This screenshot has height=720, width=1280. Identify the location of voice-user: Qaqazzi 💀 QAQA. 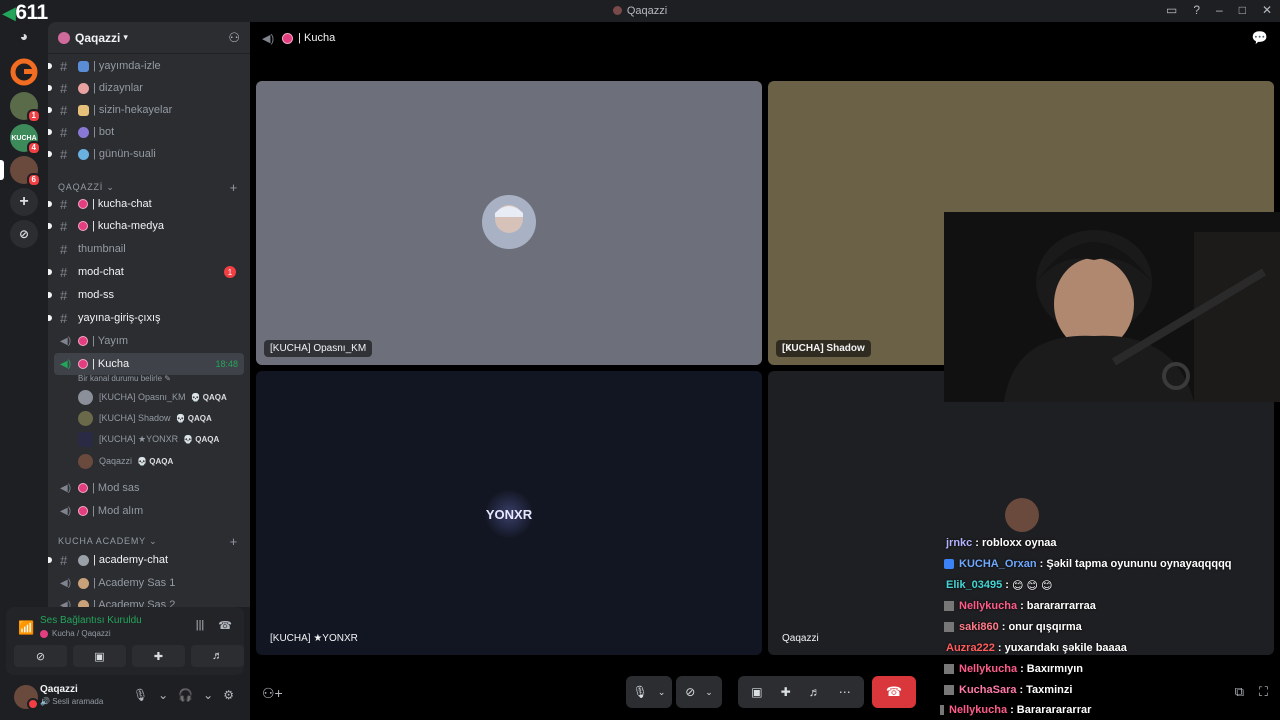
(125, 461).